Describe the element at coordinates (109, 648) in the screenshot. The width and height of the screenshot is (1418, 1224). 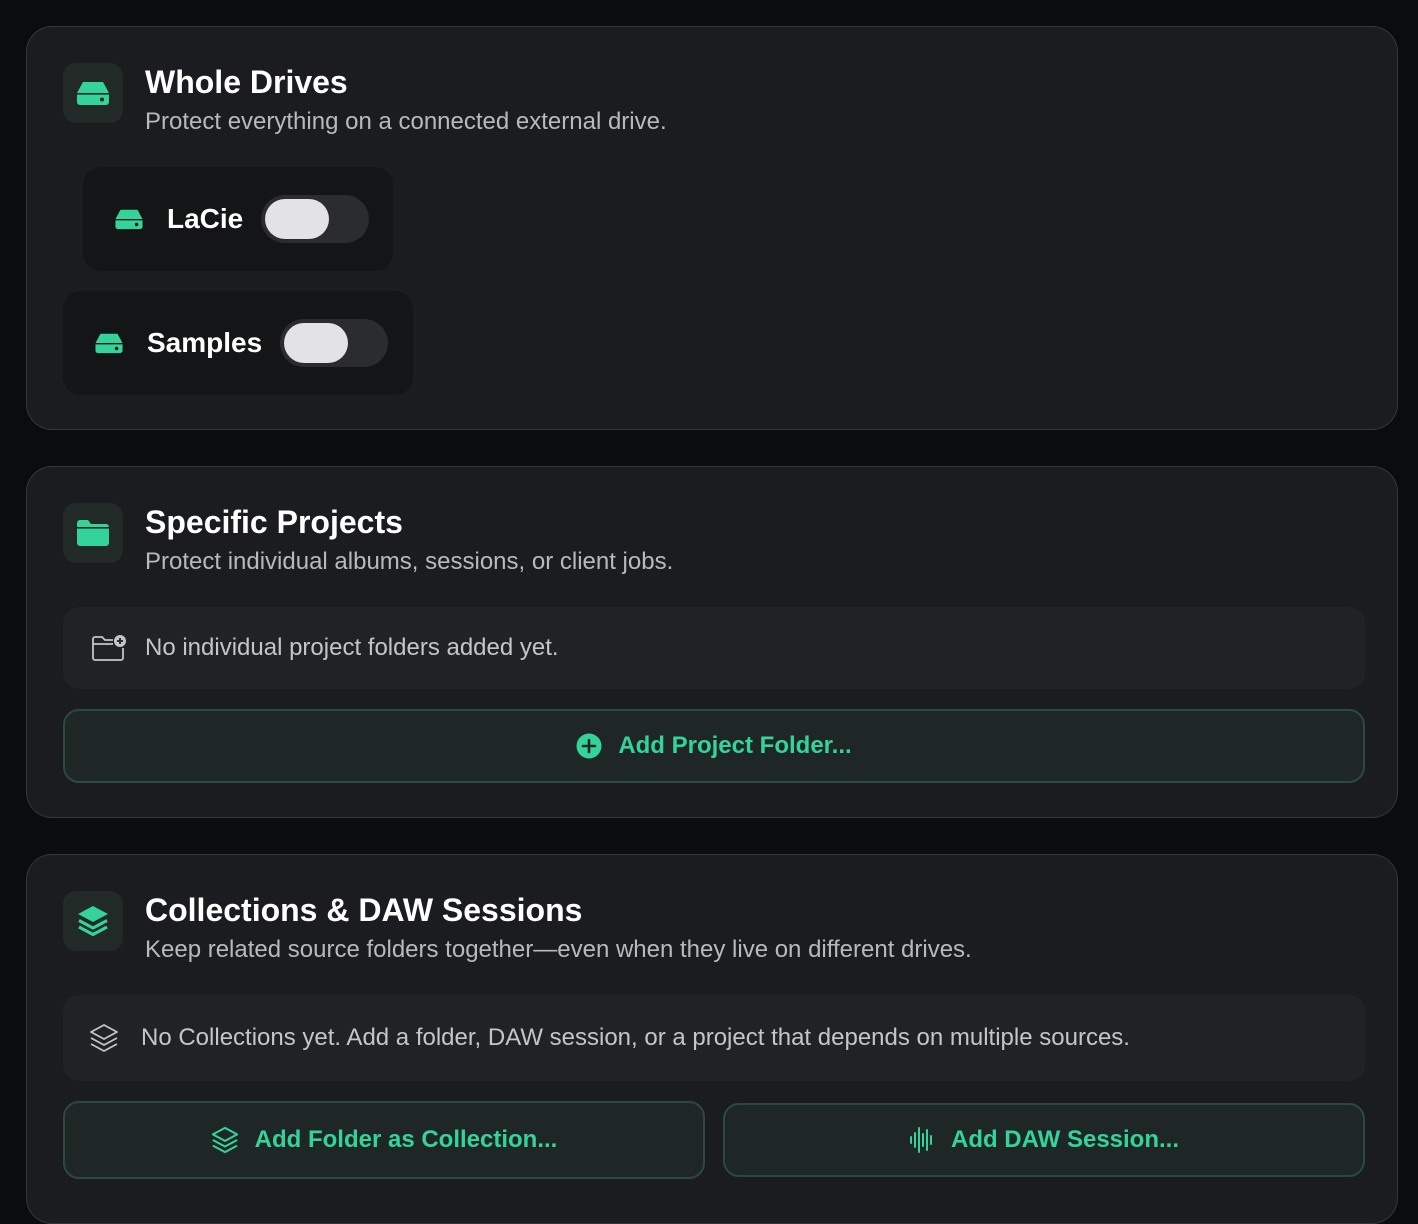
I see `folder-add-icon` at that location.